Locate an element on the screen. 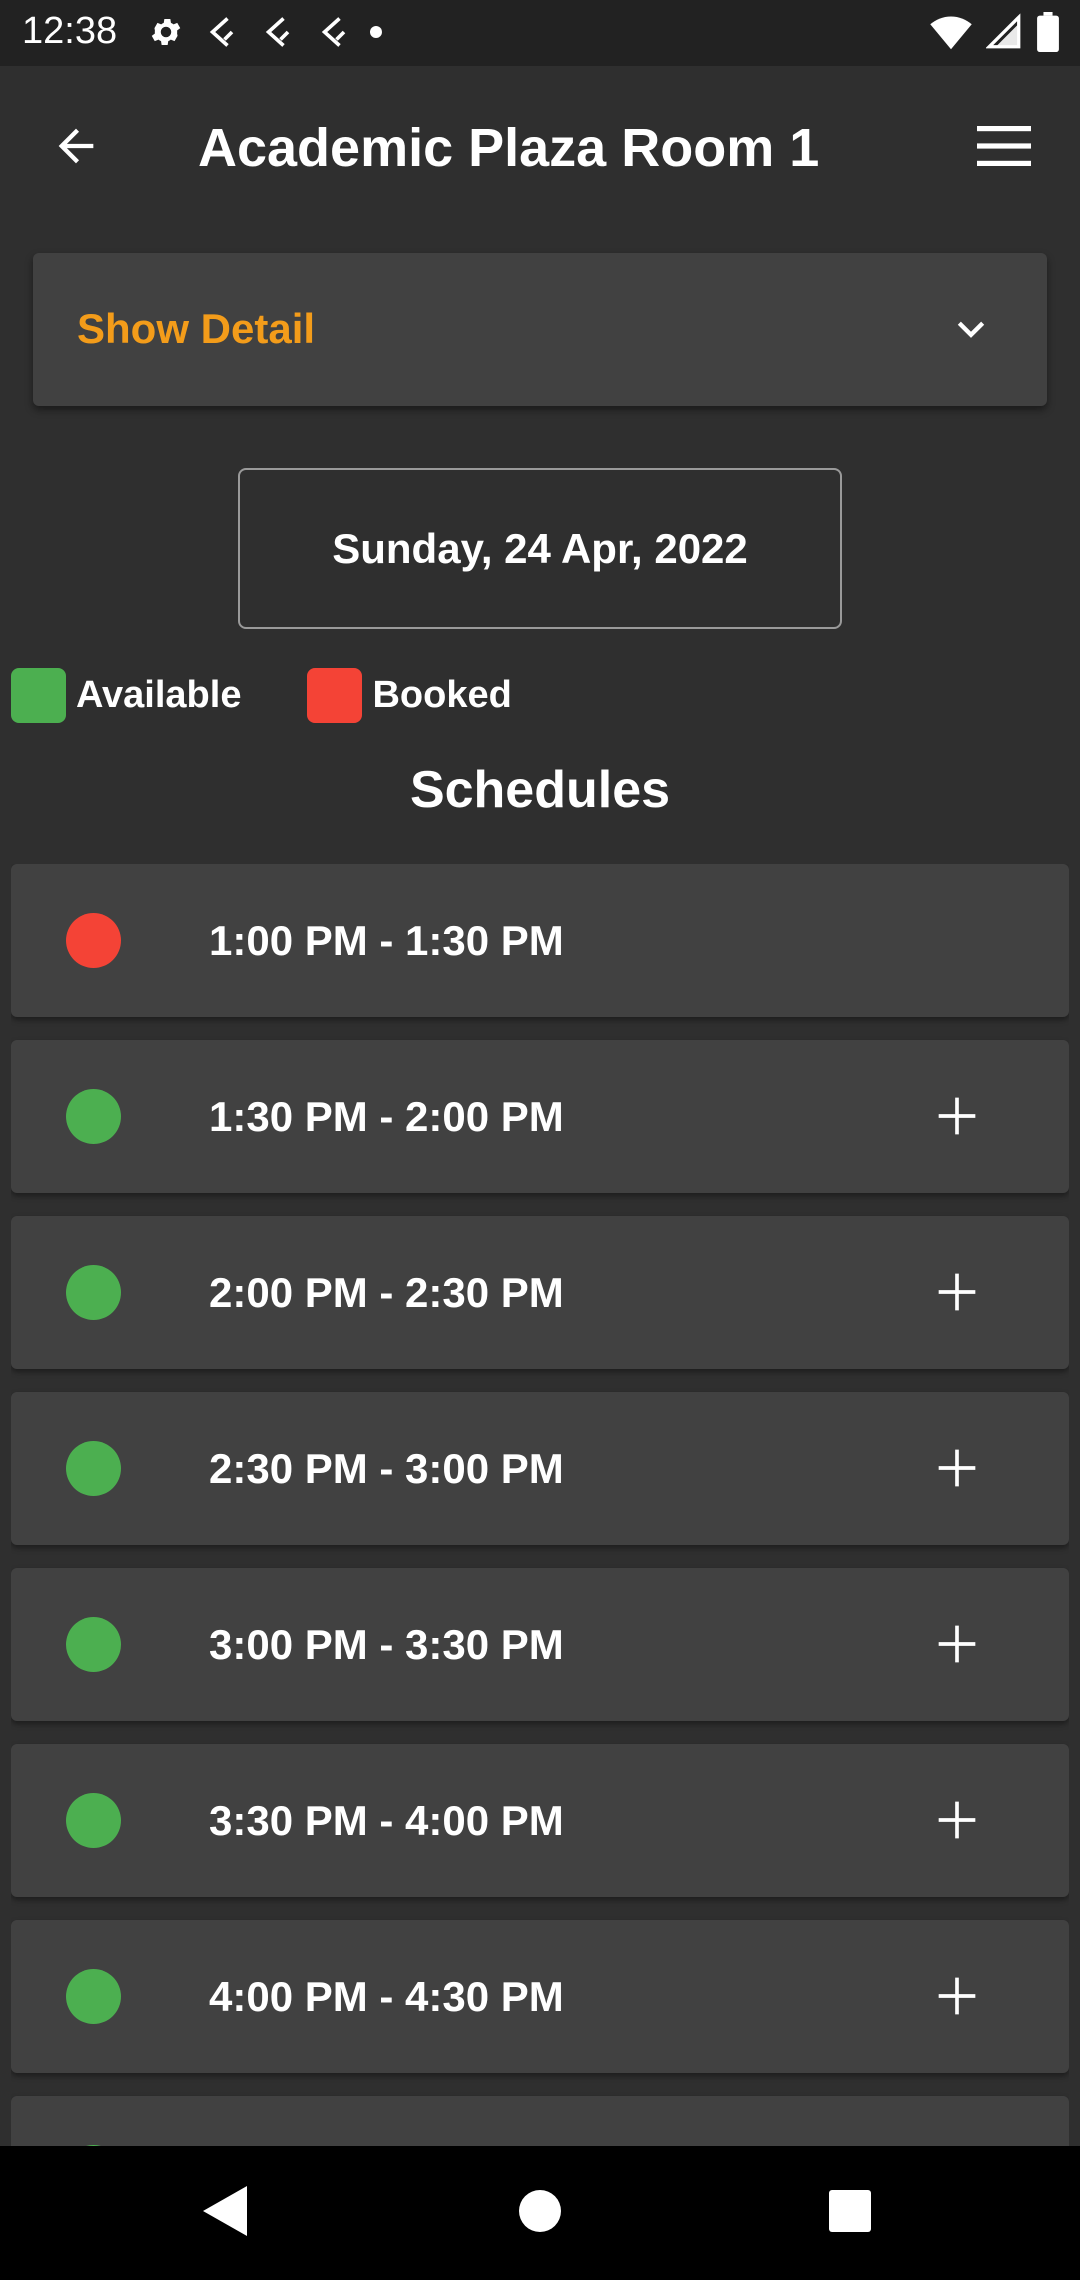 The height and width of the screenshot is (2280, 1080). slot-time: 2:00 PM - 2:30 PM is located at coordinates (386, 1292).